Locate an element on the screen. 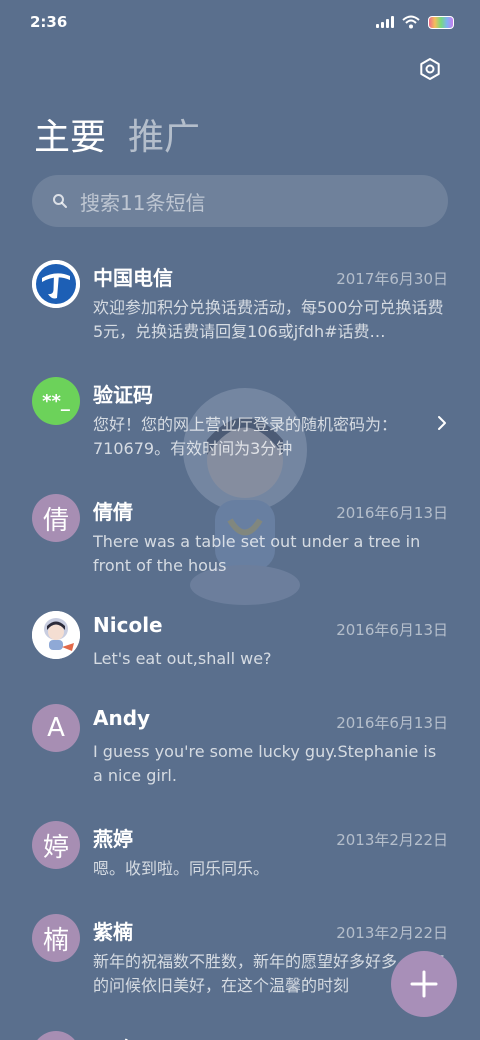  avatar: 倩 is located at coordinates (56, 518).